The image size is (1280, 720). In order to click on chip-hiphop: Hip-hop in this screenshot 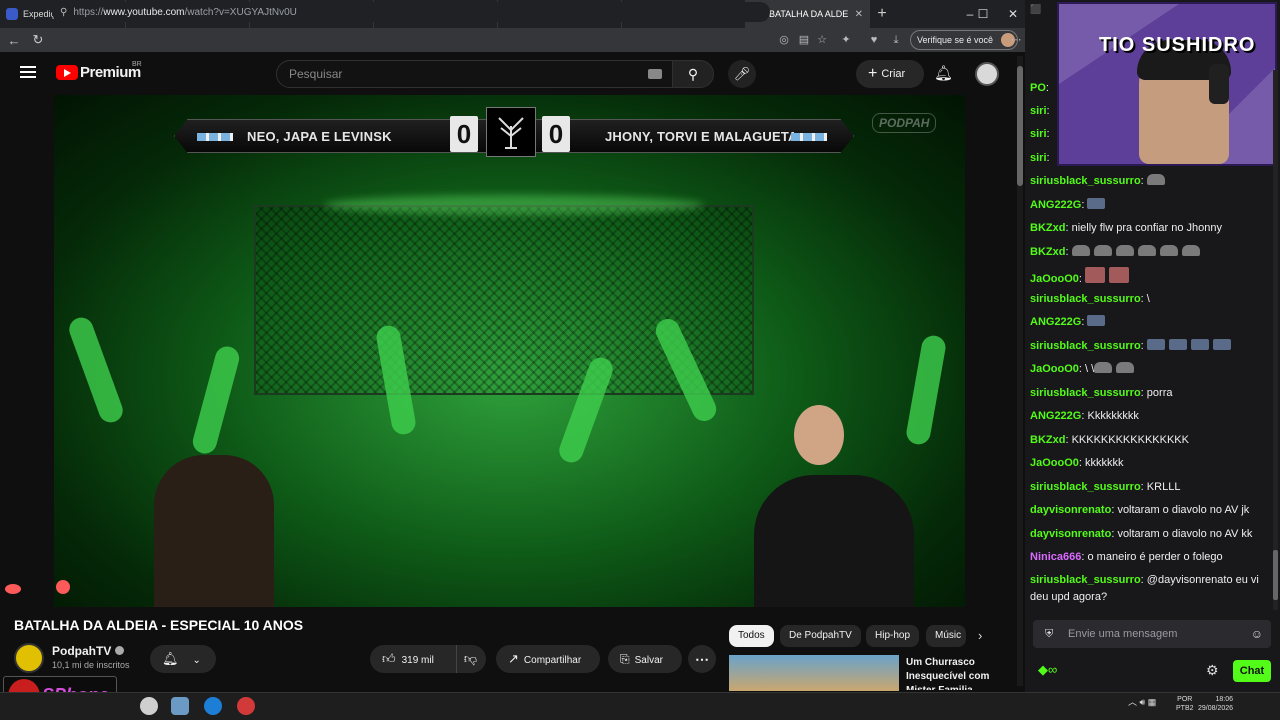, I will do `click(893, 636)`.